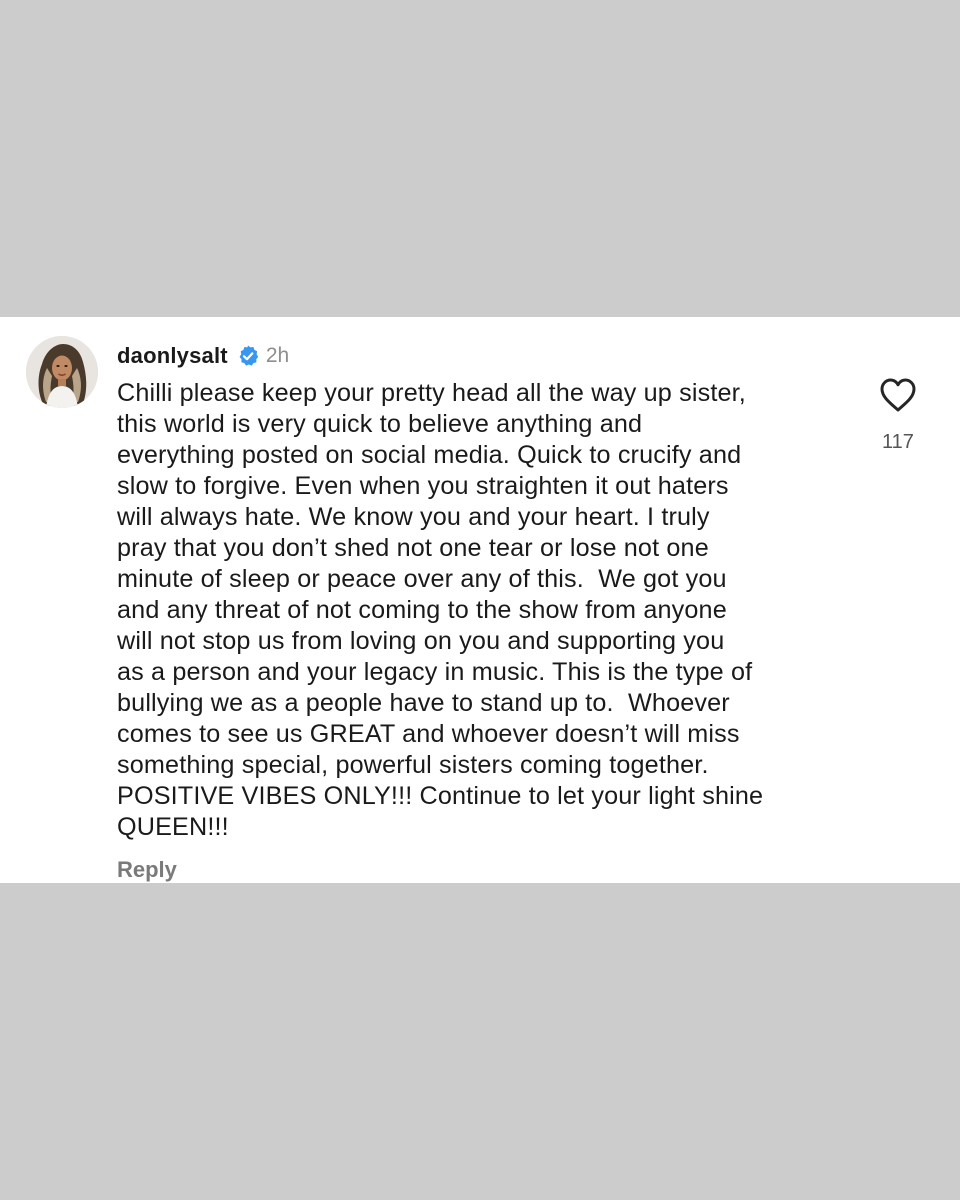 The width and height of the screenshot is (960, 1200). What do you see at coordinates (172, 356) in the screenshot?
I see `username-link: daonlysalt` at bounding box center [172, 356].